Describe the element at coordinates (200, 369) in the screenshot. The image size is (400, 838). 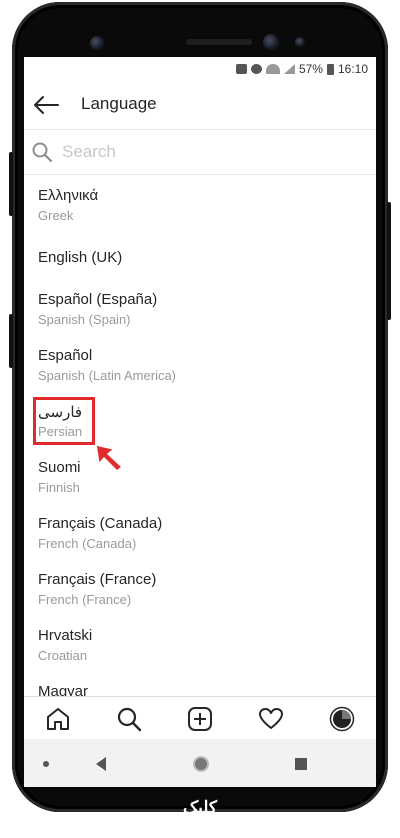
I see `list-item-spanish-latam: Español Spanish (Latin America)` at that location.